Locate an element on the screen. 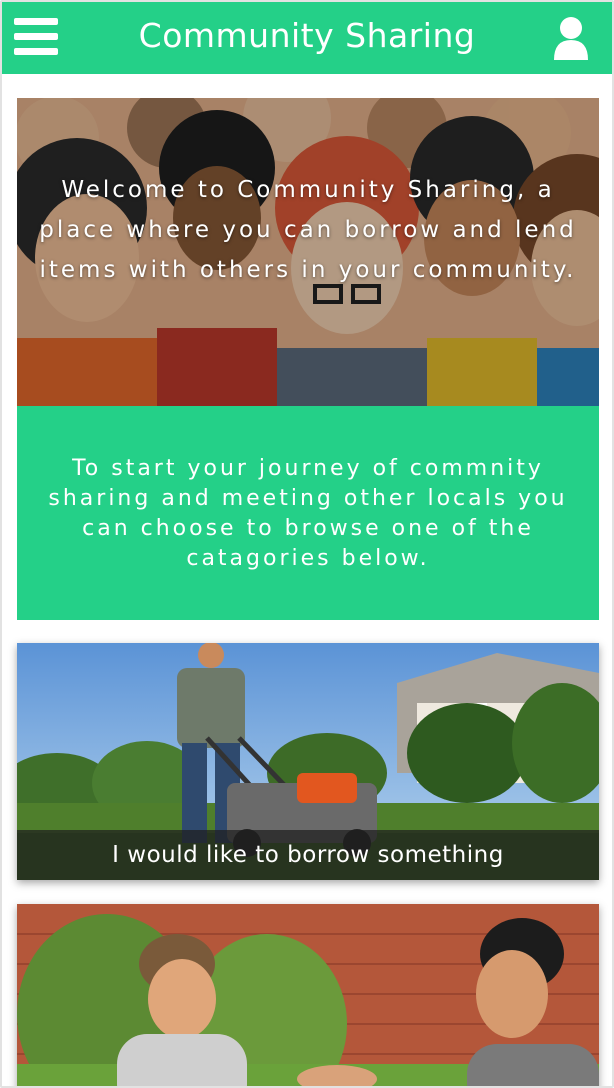 The image size is (614, 1088). app-title: Community Sharing is located at coordinates (307, 35).